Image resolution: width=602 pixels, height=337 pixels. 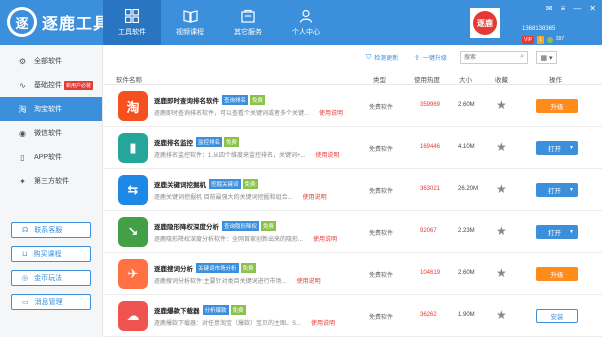 What do you see at coordinates (306, 22) in the screenshot?
I see `tab-personal-center: 个人中心` at bounding box center [306, 22].